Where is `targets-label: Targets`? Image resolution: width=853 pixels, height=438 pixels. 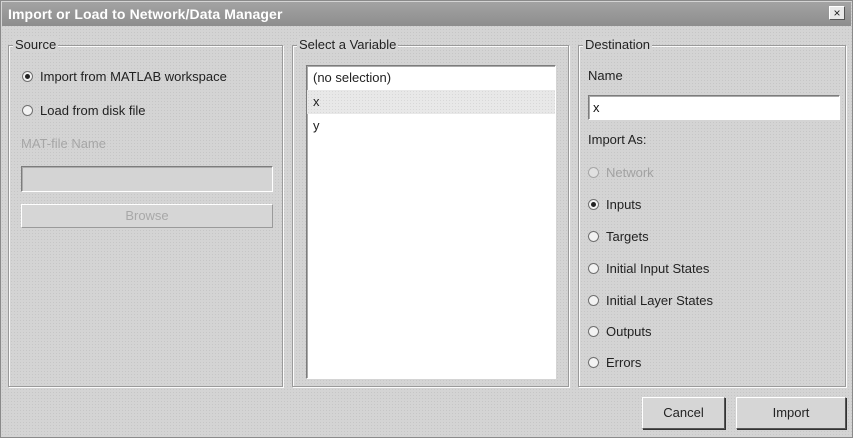
targets-label: Targets is located at coordinates (627, 236).